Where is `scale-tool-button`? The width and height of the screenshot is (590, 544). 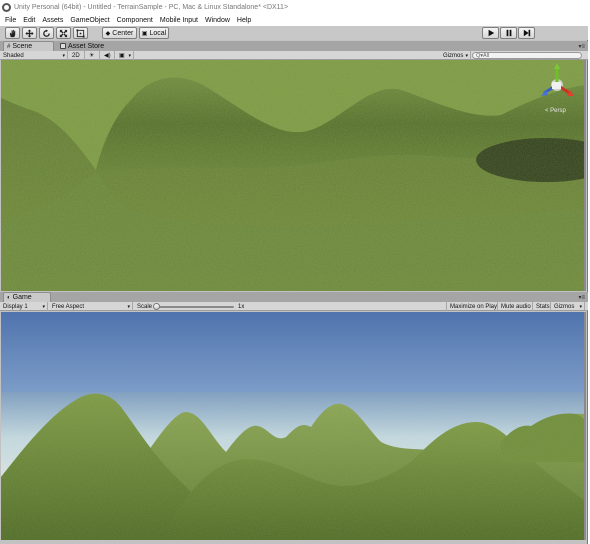 scale-tool-button is located at coordinates (63, 33).